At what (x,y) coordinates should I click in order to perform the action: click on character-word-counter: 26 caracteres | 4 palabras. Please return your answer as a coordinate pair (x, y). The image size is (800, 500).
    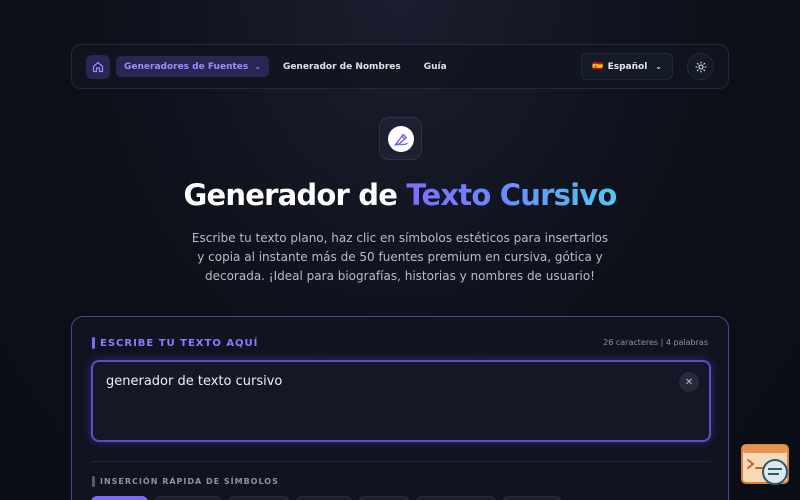
    Looking at the image, I should click on (655, 342).